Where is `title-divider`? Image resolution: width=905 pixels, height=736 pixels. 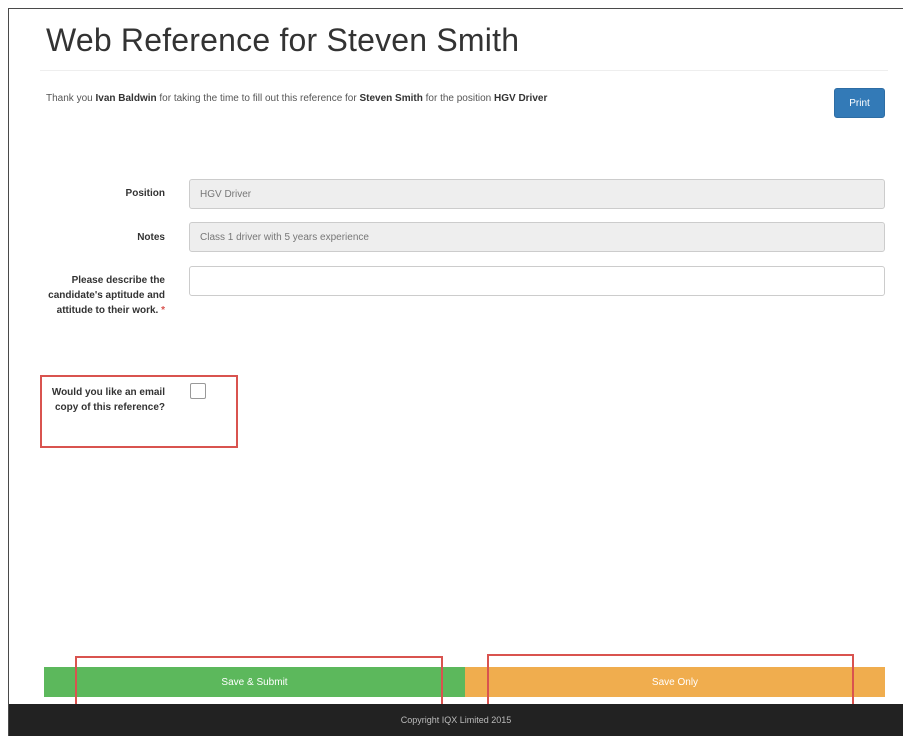 title-divider is located at coordinates (464, 70).